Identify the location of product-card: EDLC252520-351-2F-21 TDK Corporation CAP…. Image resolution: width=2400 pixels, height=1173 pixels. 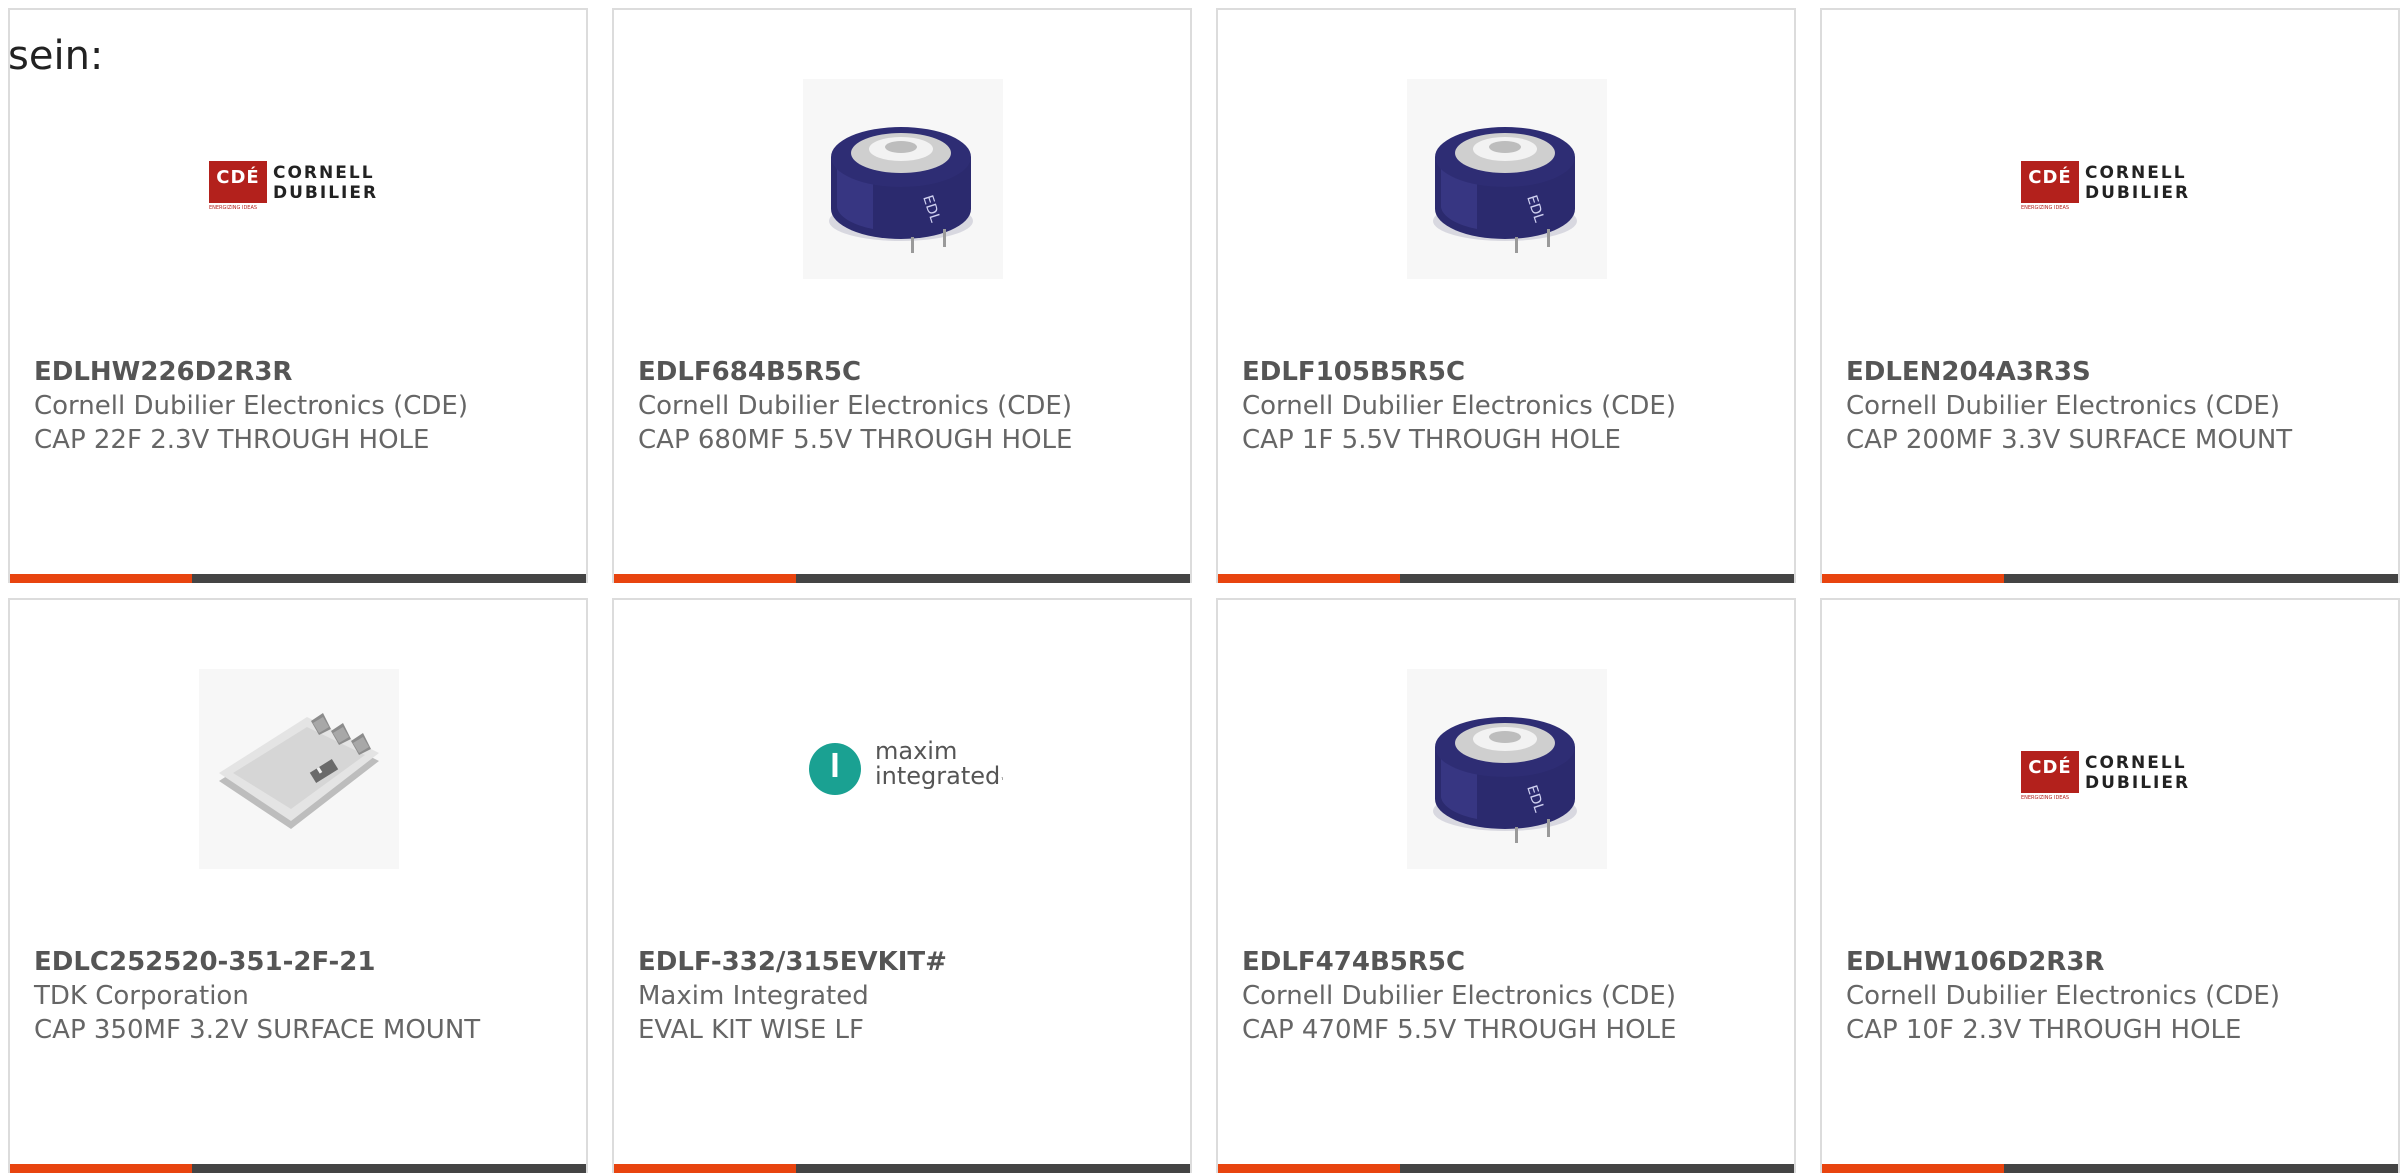
(298, 885).